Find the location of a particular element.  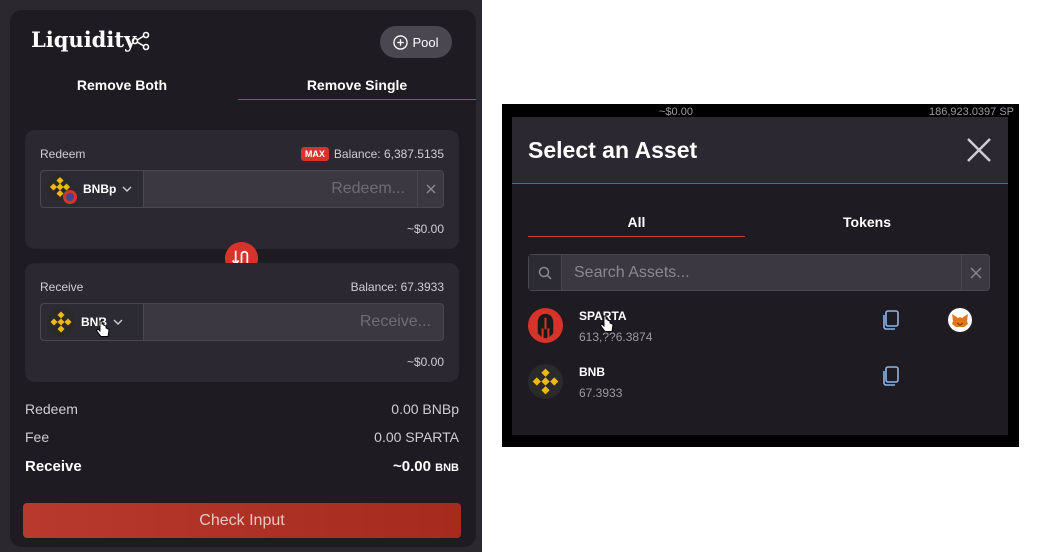

close-modal-button is located at coordinates (979, 150).